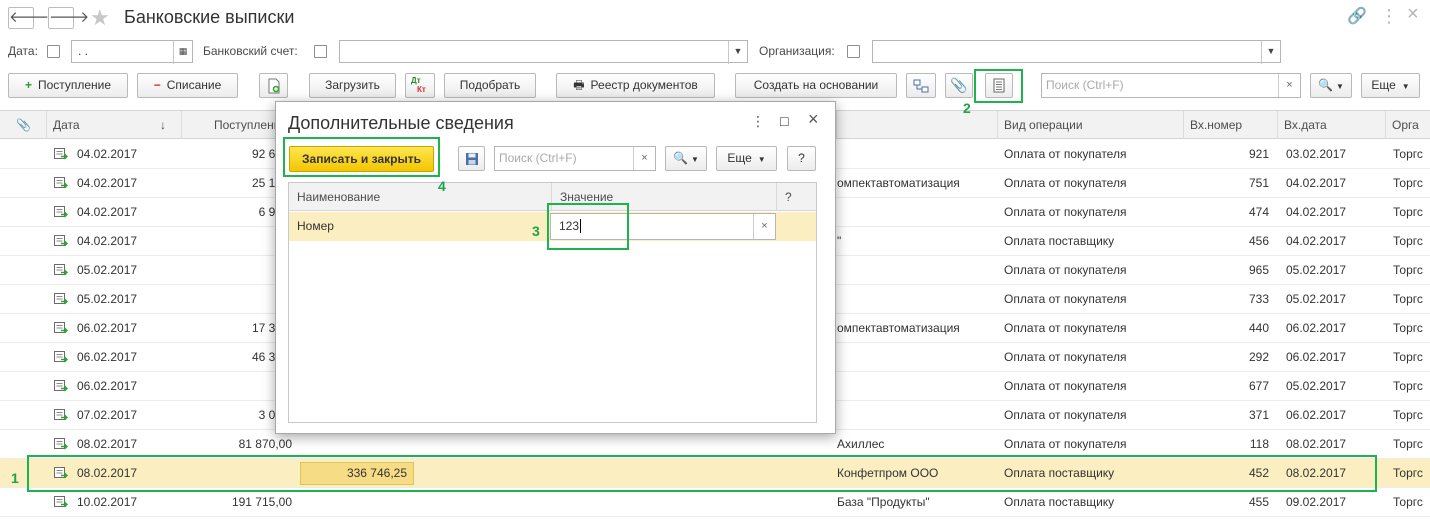 The height and width of the screenshot is (525, 1430). I want to click on maximize-icon: ☐, so click(784, 122).